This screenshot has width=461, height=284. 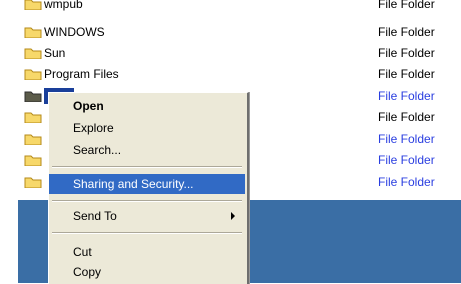 What do you see at coordinates (147, 216) in the screenshot?
I see `menu-item-send-to: Send To` at bounding box center [147, 216].